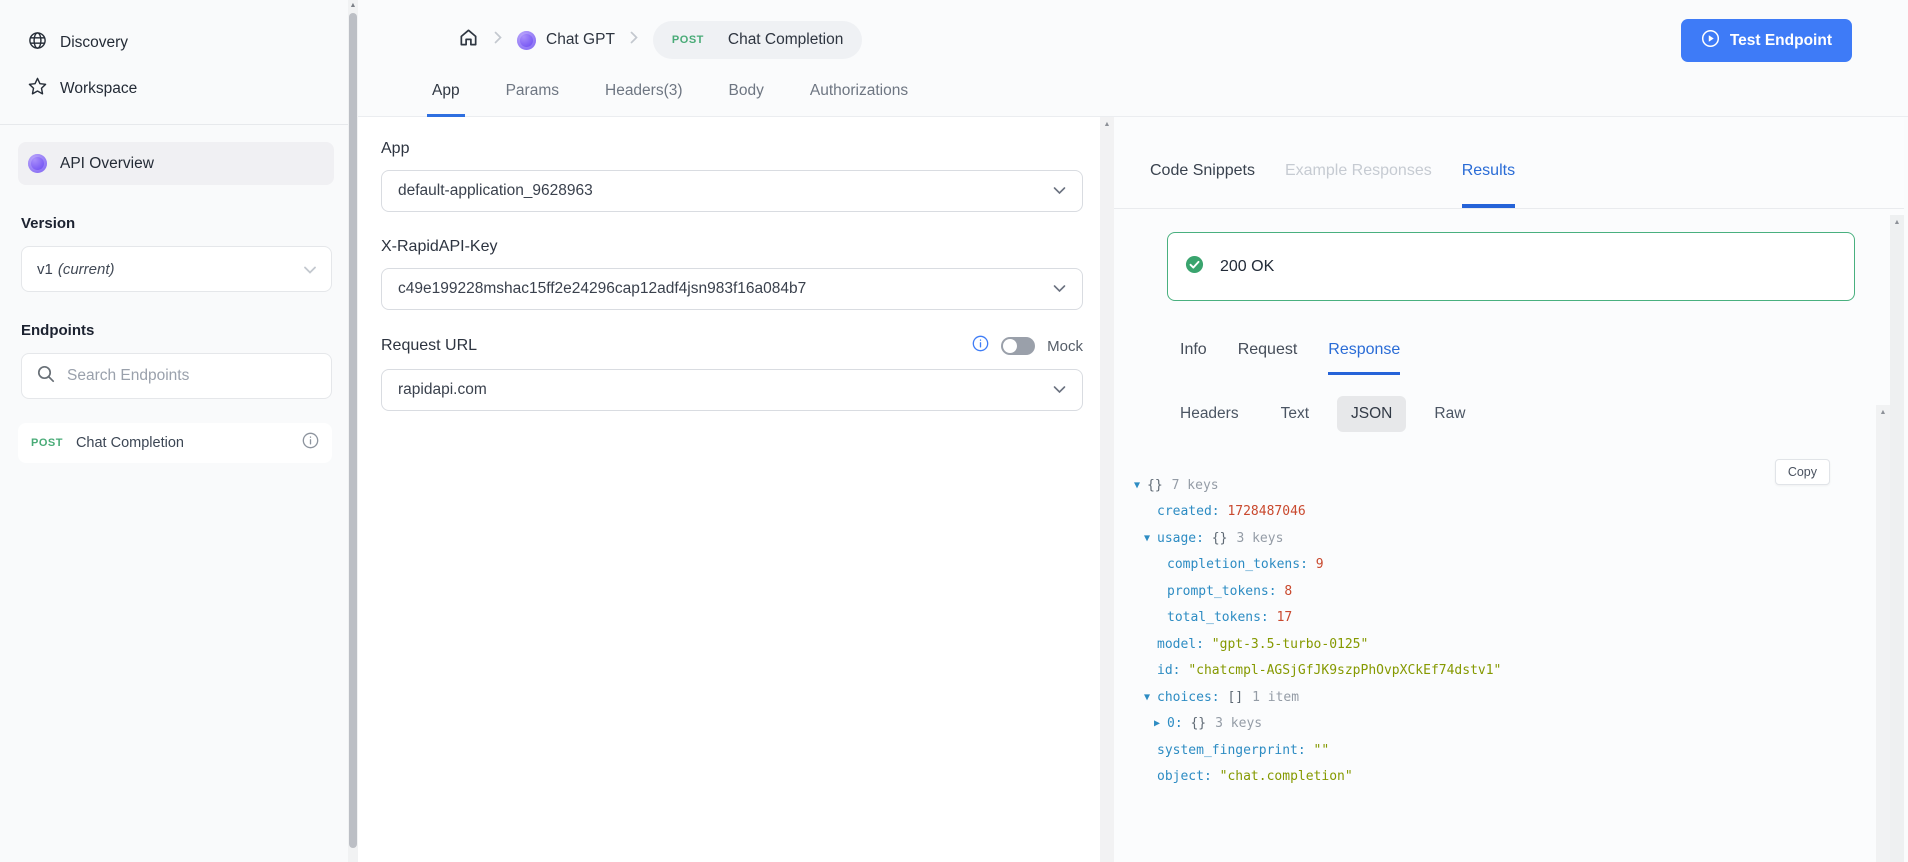 The height and width of the screenshot is (862, 1908). I want to click on sidebar-endpoint-chat-completion: POST Chat Completion, so click(175, 443).